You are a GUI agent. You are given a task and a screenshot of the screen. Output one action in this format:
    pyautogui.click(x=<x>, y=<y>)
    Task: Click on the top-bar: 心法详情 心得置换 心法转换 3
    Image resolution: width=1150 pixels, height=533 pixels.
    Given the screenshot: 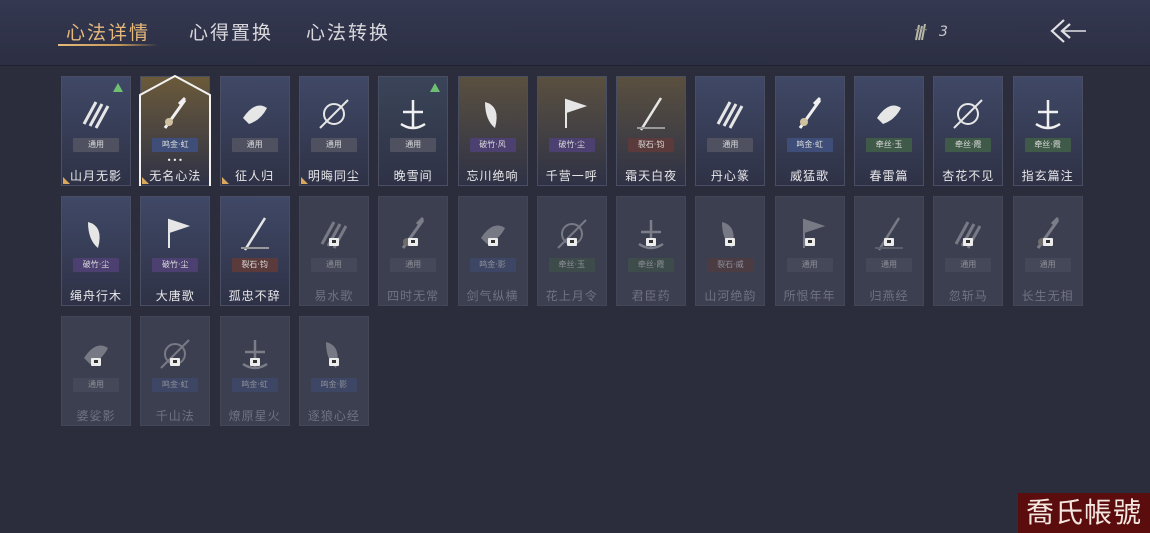 What is the action you would take?
    pyautogui.click(x=575, y=33)
    